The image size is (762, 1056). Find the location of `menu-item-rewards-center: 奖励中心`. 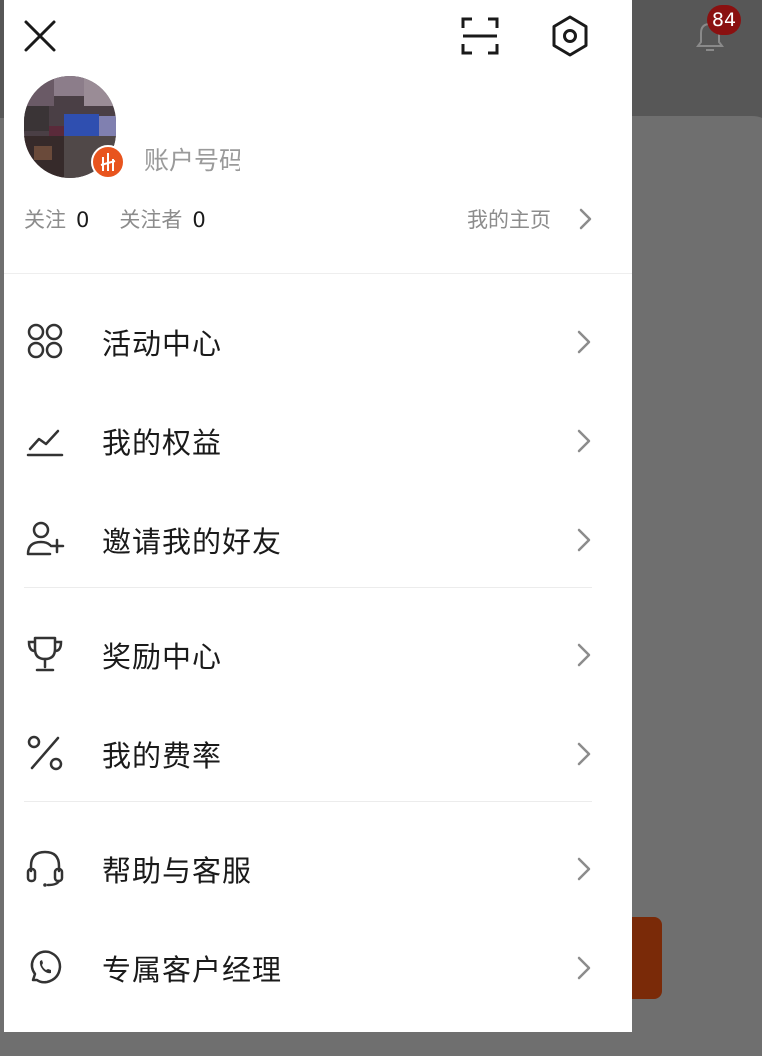

menu-item-rewards-center: 奖励中心 is located at coordinates (318, 654).